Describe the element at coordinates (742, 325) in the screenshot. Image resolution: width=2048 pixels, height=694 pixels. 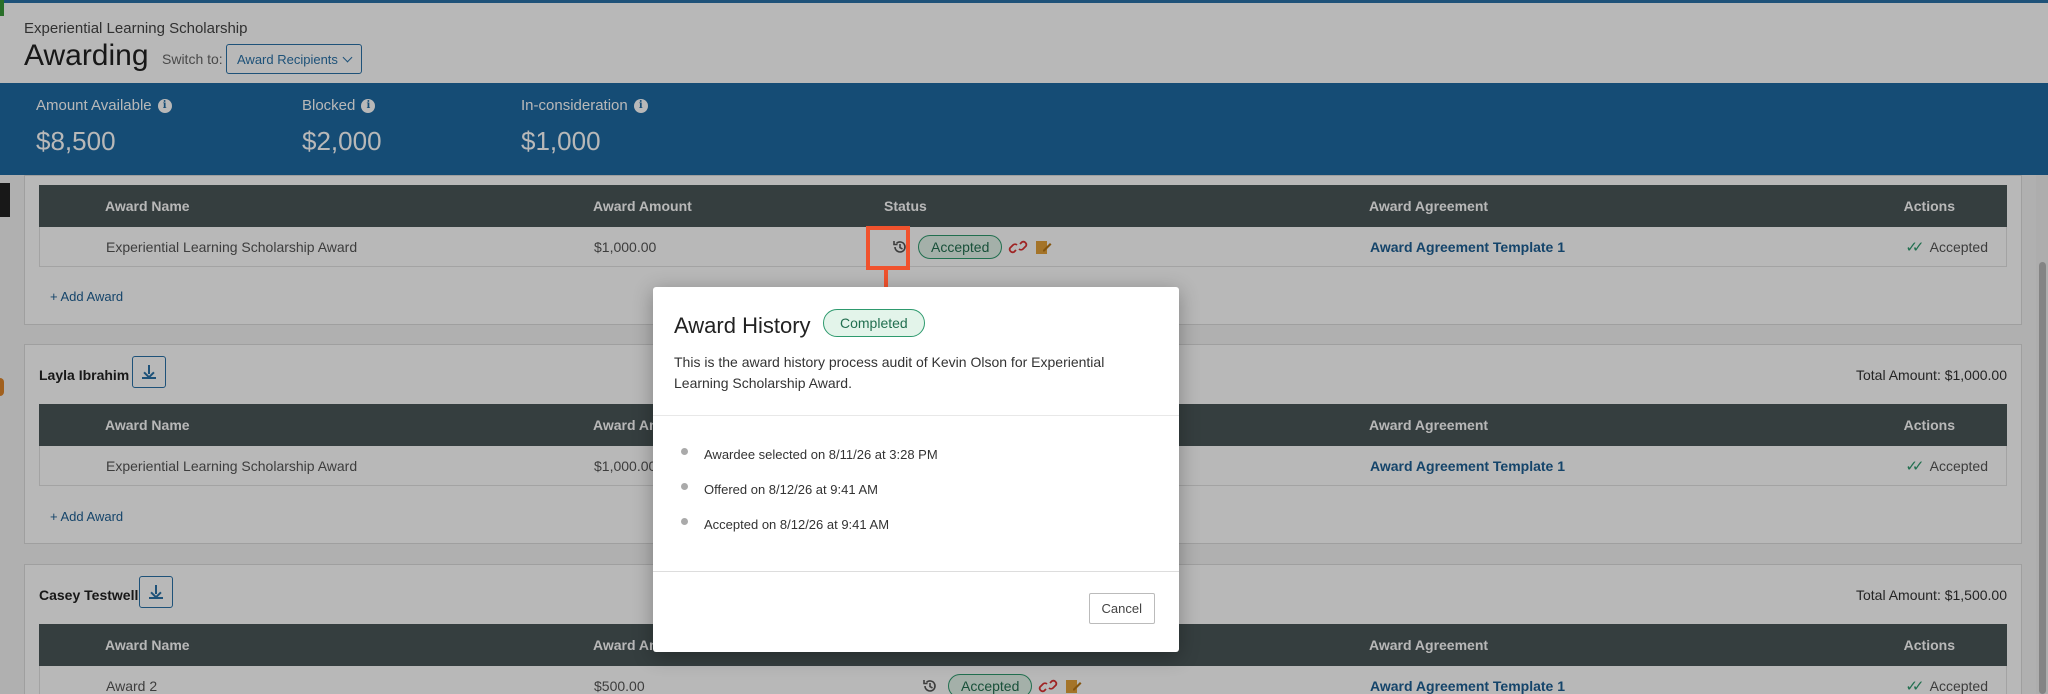
I see `modal-title: Award History` at that location.